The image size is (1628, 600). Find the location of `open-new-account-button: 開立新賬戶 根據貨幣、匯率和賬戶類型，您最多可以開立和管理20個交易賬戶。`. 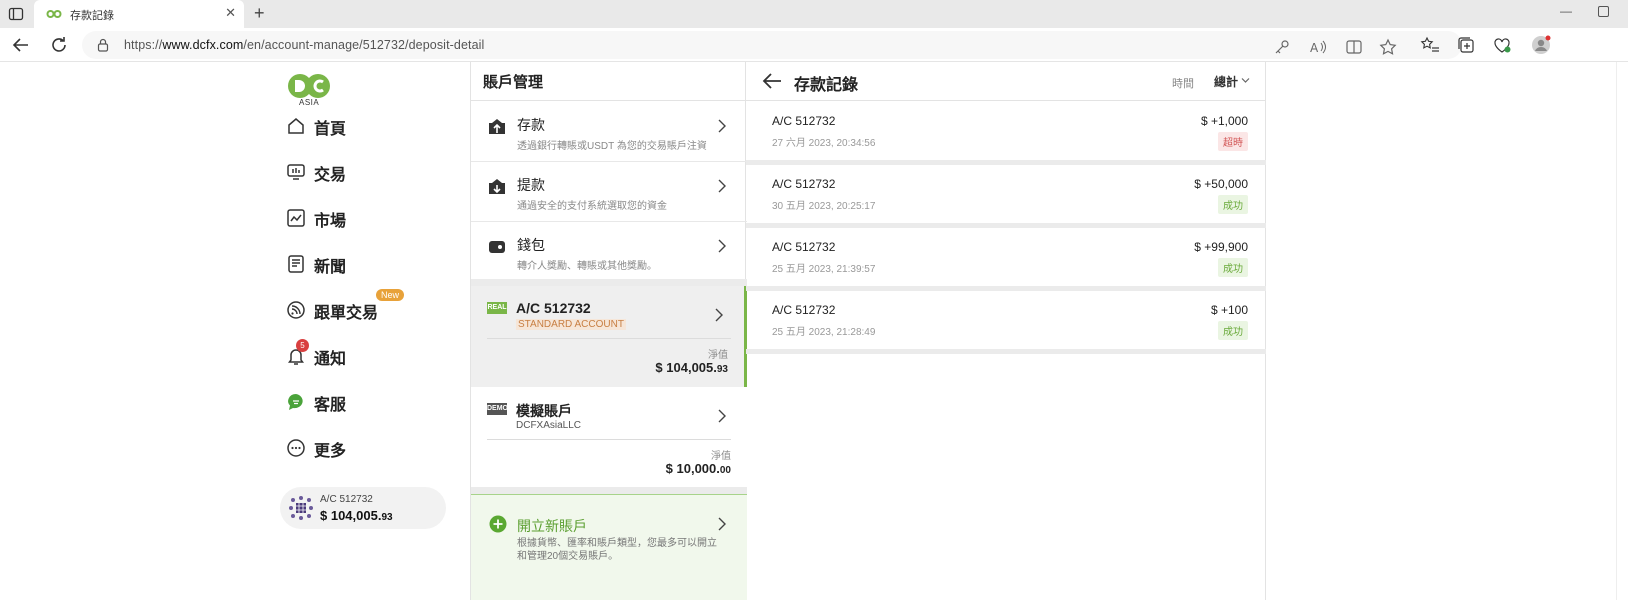

open-new-account-button: 開立新賬戶 根據貨幣、匯率和賬戶類型，您最多可以開立和管理20個交易賬戶。 is located at coordinates (609, 547).